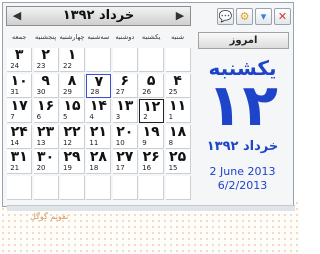 This screenshot has width=320, height=254. I want to click on calendar-day-cell: ۱ 22, so click(72, 60).